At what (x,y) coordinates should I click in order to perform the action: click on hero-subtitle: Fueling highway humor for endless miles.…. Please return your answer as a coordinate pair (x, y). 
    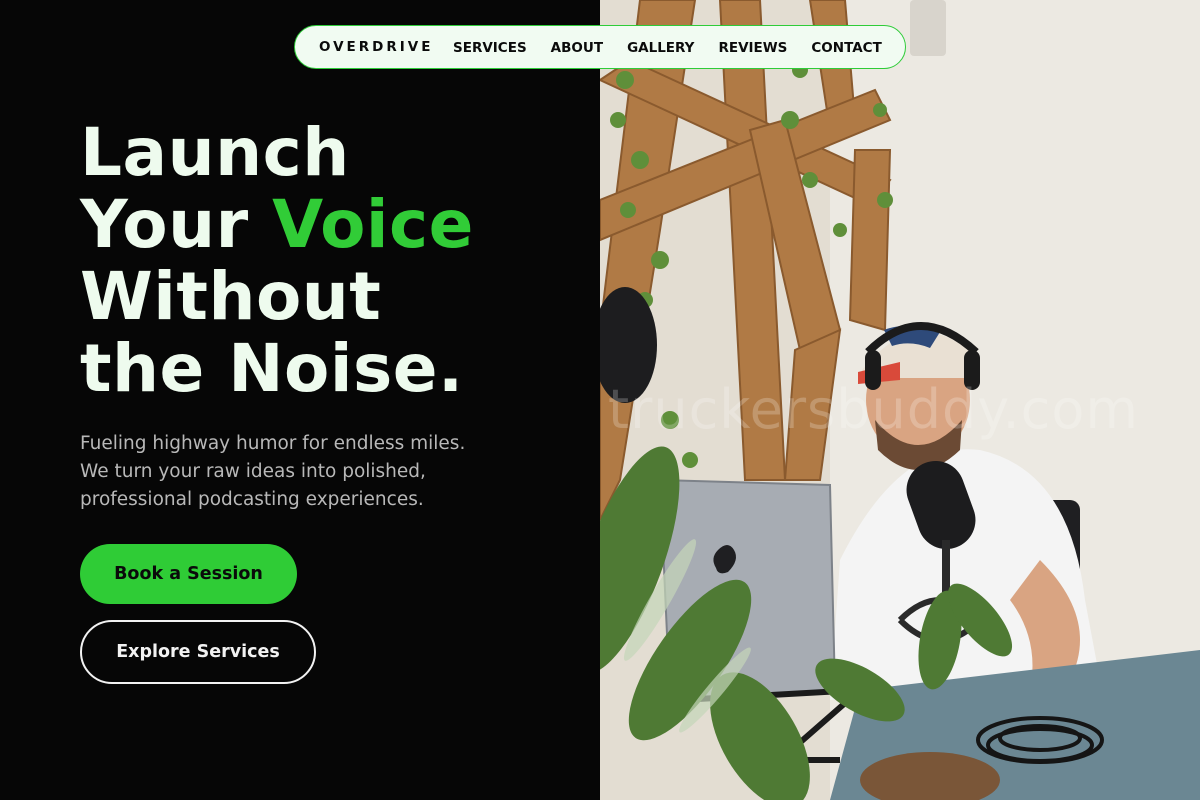
    Looking at the image, I should click on (310, 472).